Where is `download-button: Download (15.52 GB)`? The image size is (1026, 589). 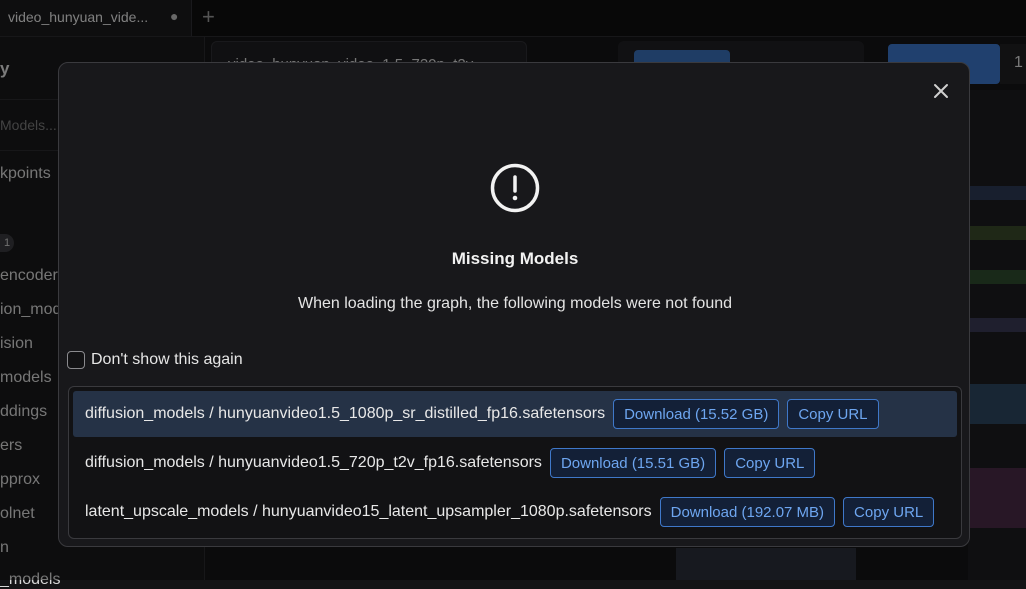 download-button: Download (15.52 GB) is located at coordinates (696, 414).